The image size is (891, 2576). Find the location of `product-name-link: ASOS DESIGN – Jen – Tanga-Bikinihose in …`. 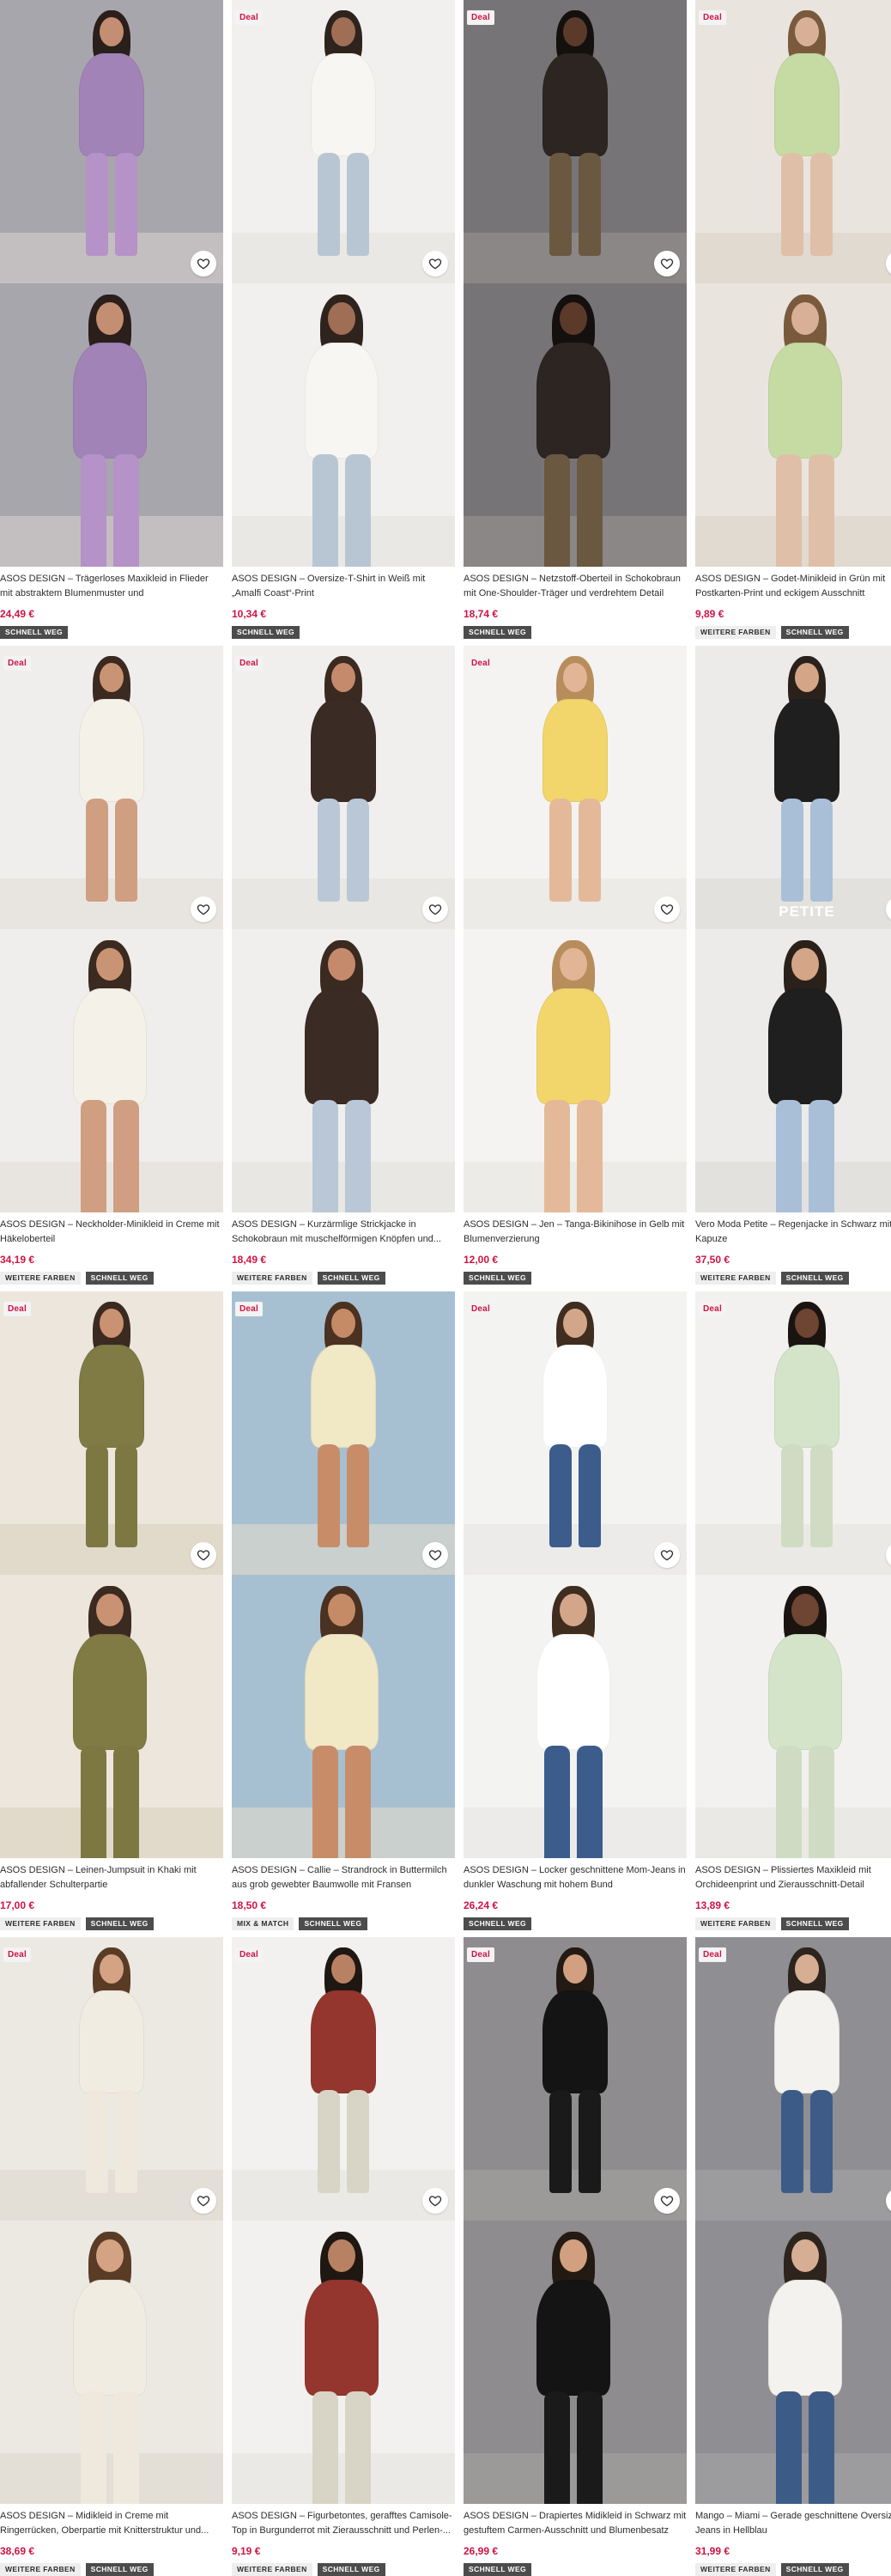

product-name-link: ASOS DESIGN – Jen – Tanga-Bikinihose in … is located at coordinates (575, 1233).